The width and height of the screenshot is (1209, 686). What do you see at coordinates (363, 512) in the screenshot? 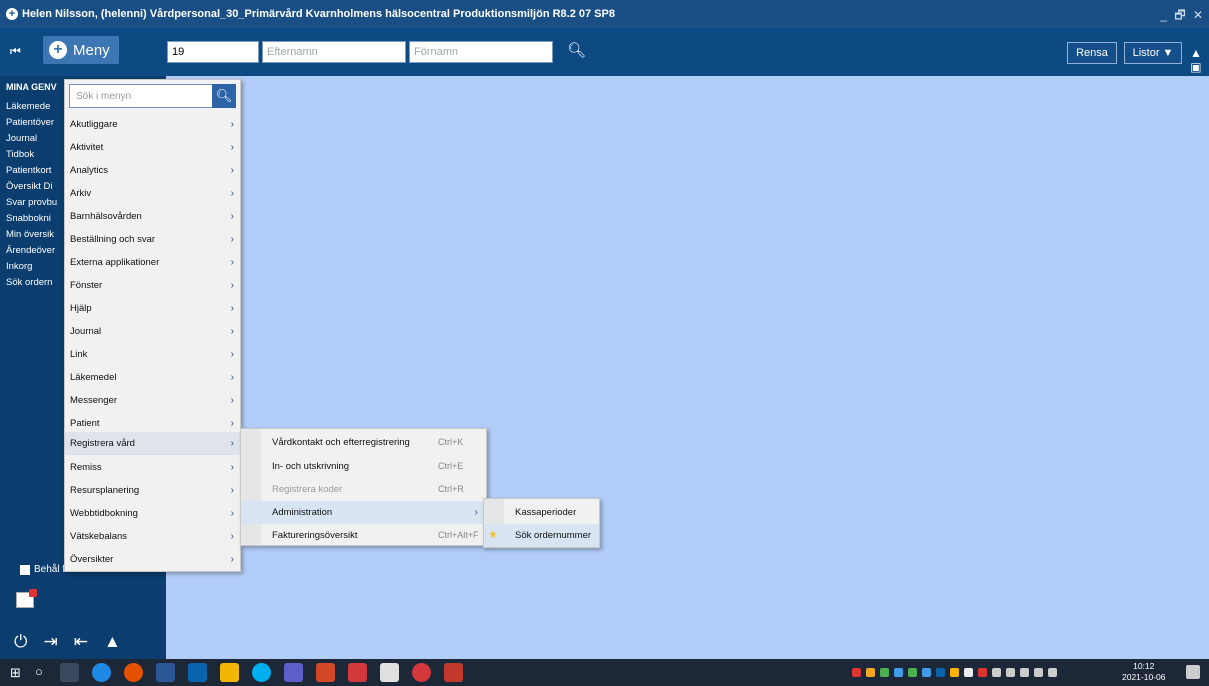
I see `submenu-item-administration: Administration ›` at bounding box center [363, 512].